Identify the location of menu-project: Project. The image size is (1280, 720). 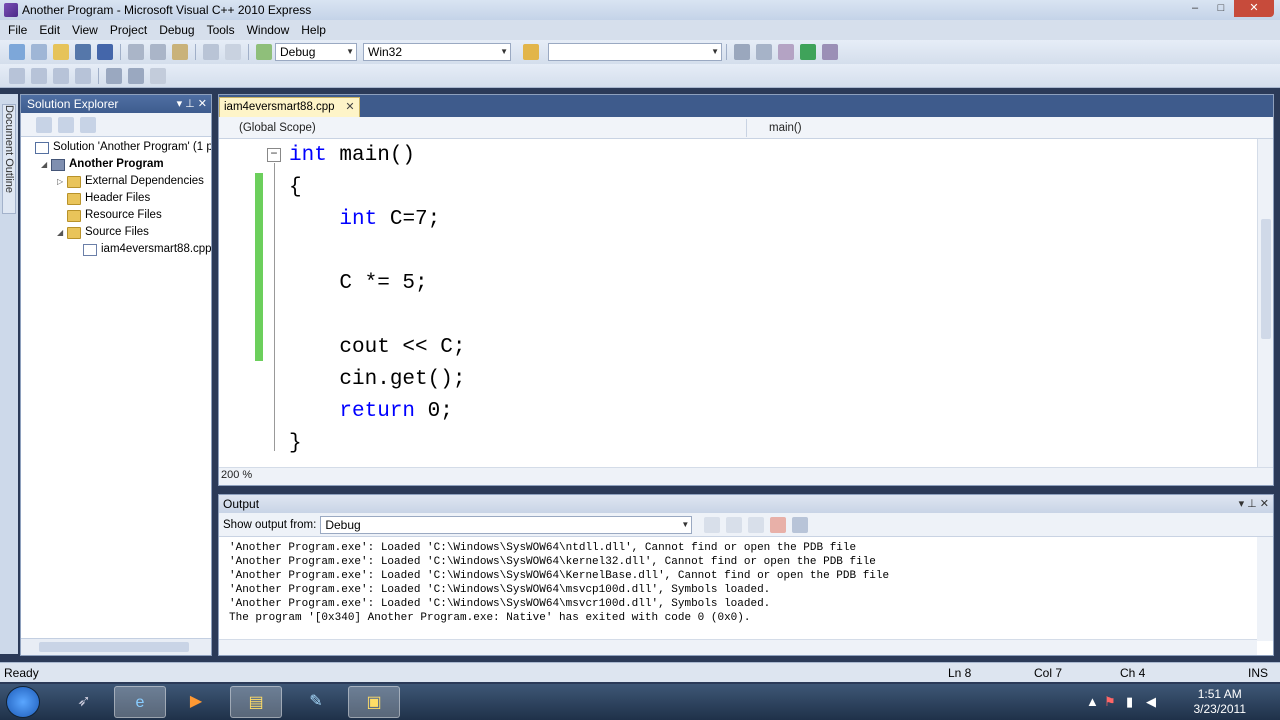
(128, 30).